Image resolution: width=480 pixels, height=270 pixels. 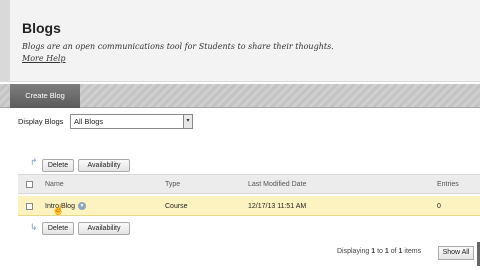 What do you see at coordinates (187, 121) in the screenshot?
I see `dropdown-arrow-icon: ▾` at bounding box center [187, 121].